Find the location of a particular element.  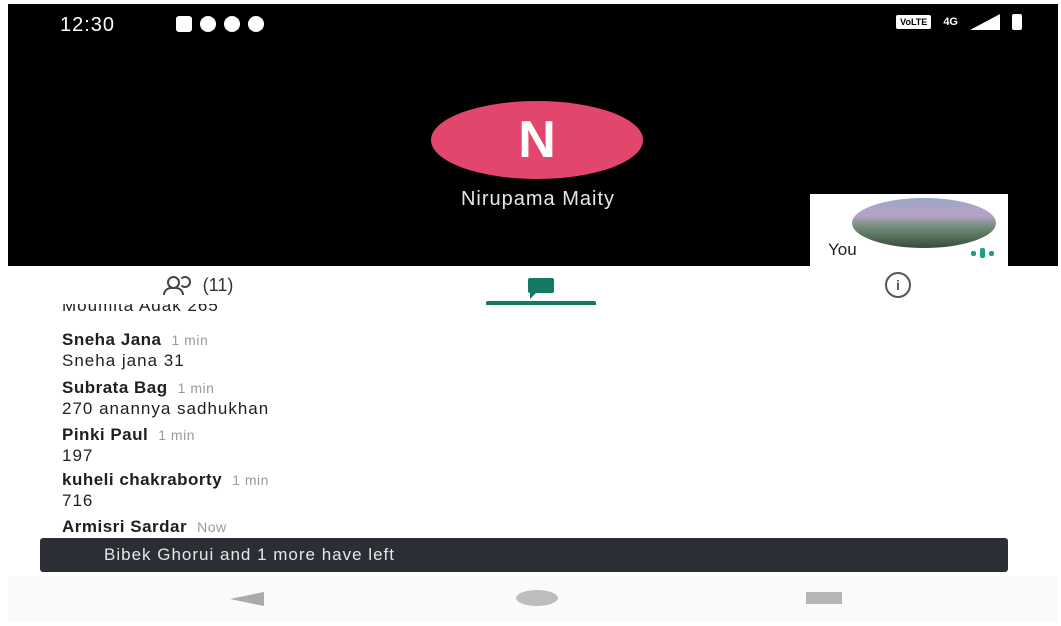

message-icon is located at coordinates (256, 24).